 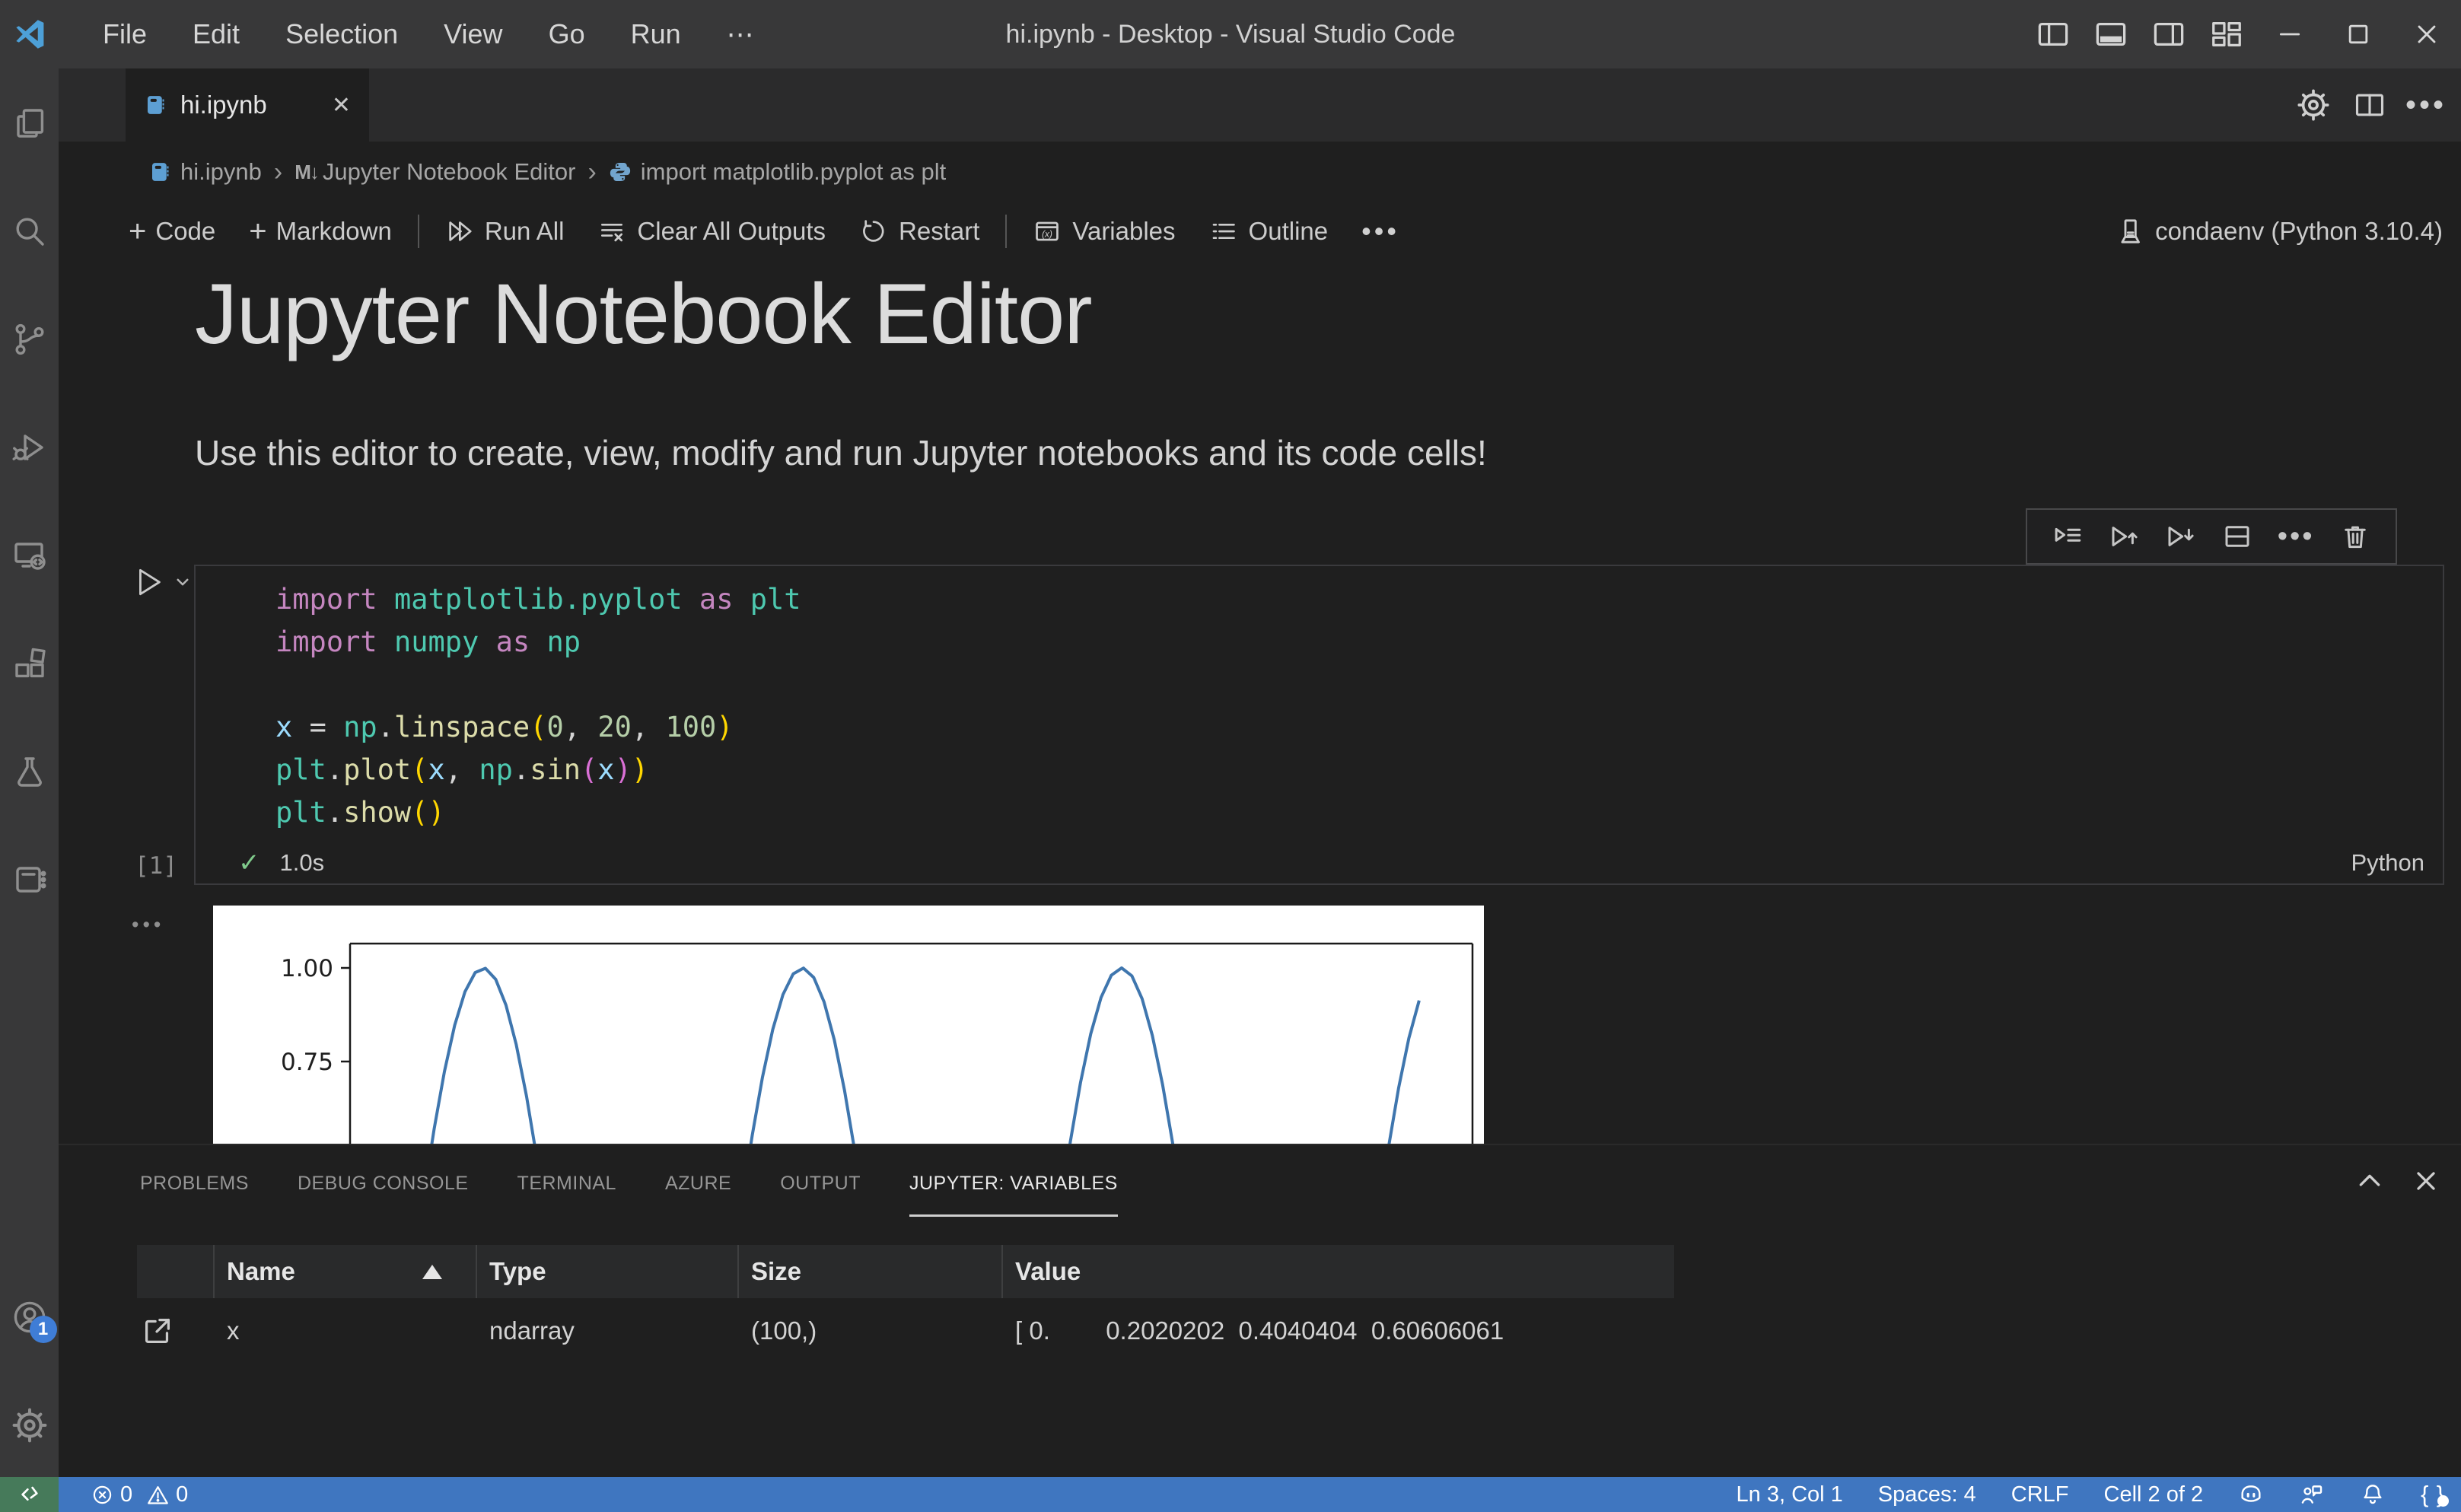 I want to click on plus-icon: +, so click(x=138, y=231).